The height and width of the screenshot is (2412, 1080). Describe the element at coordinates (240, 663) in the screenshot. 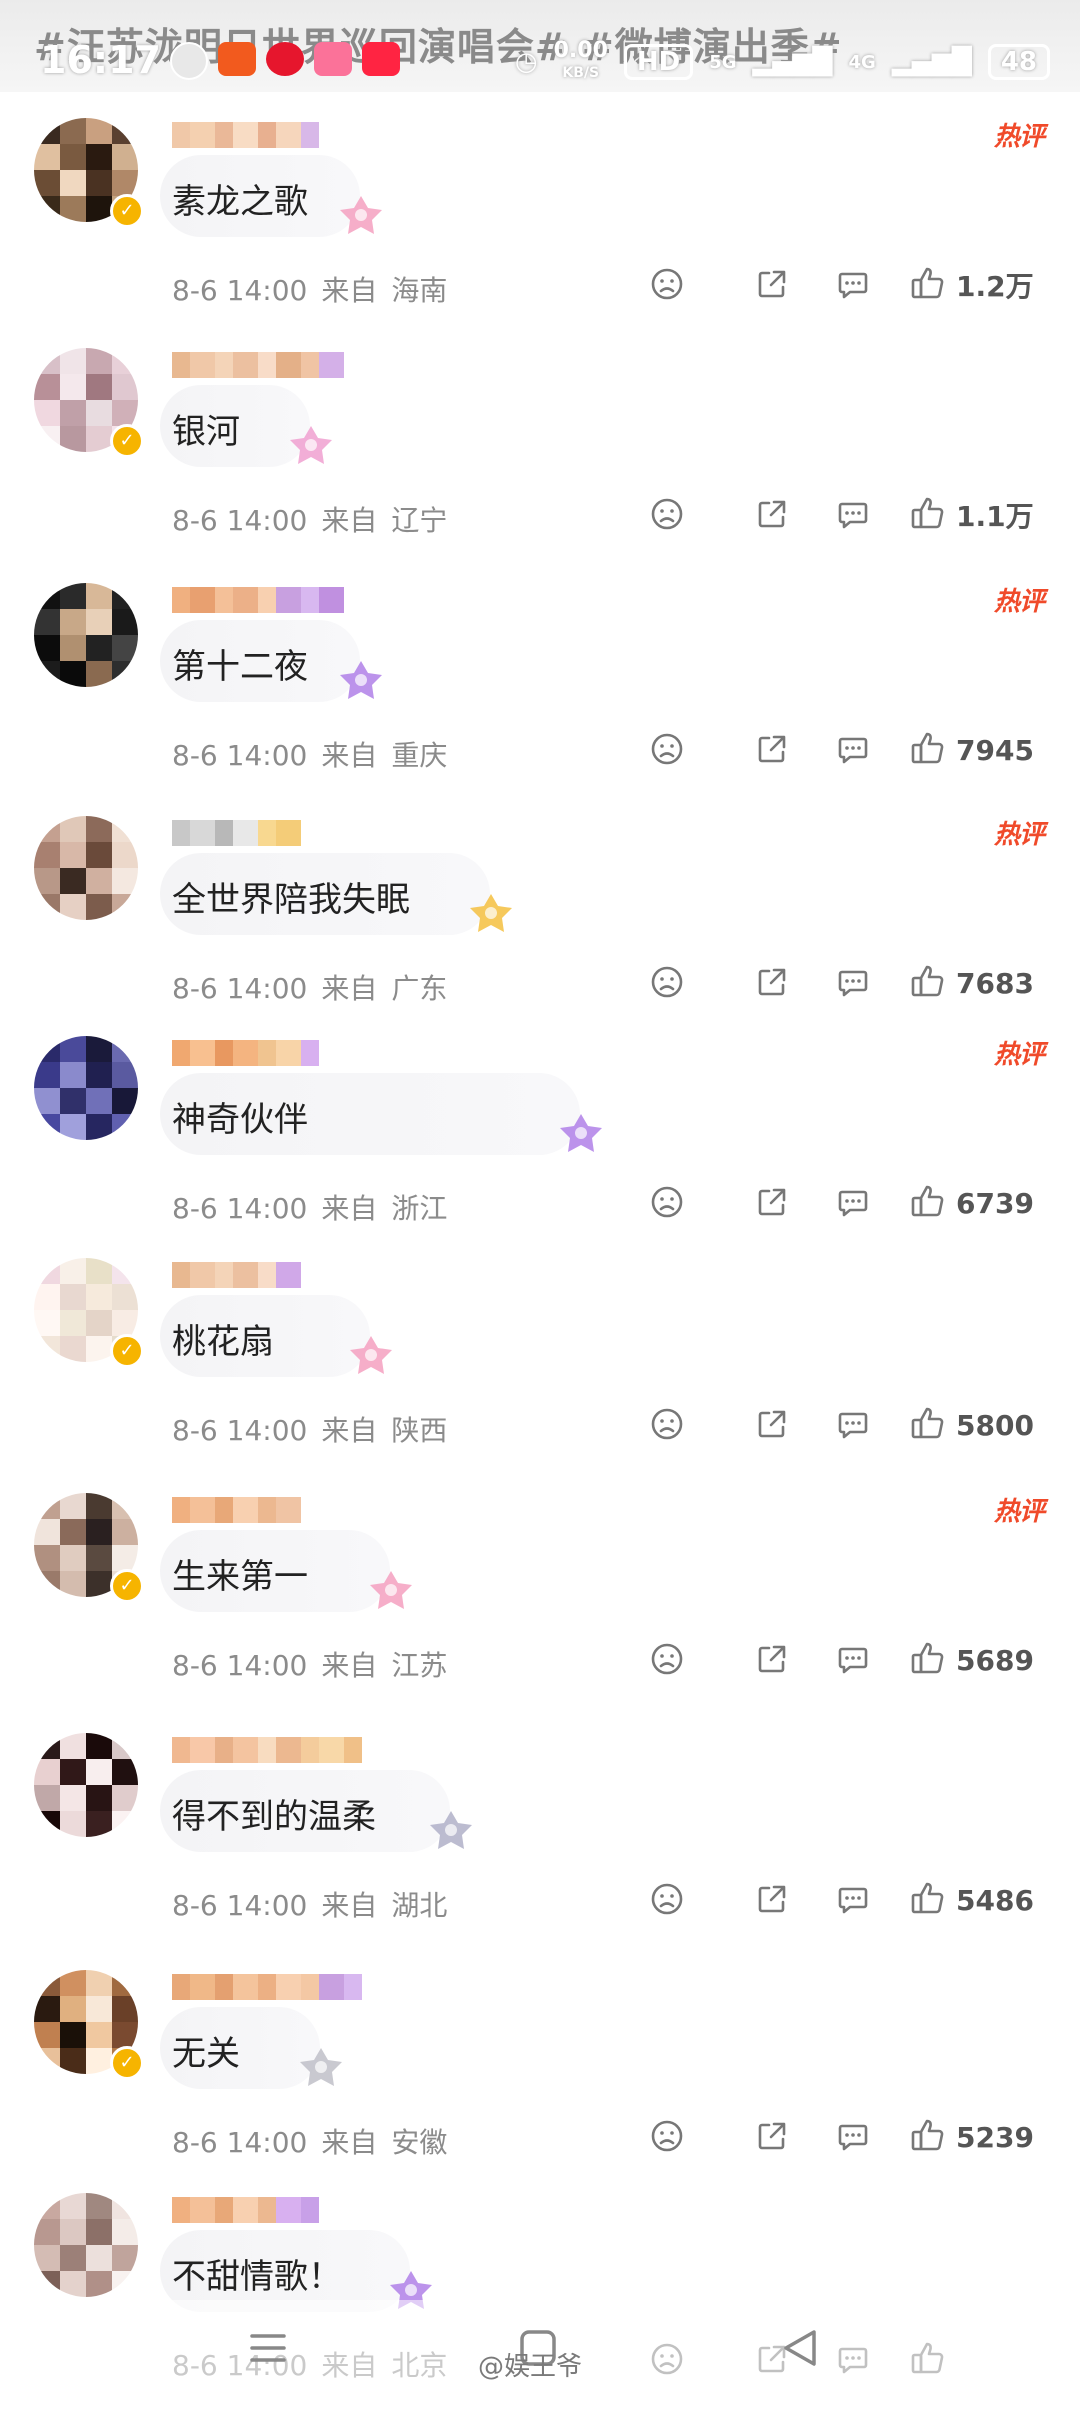

I see `comment-text: 第十二夜` at that location.